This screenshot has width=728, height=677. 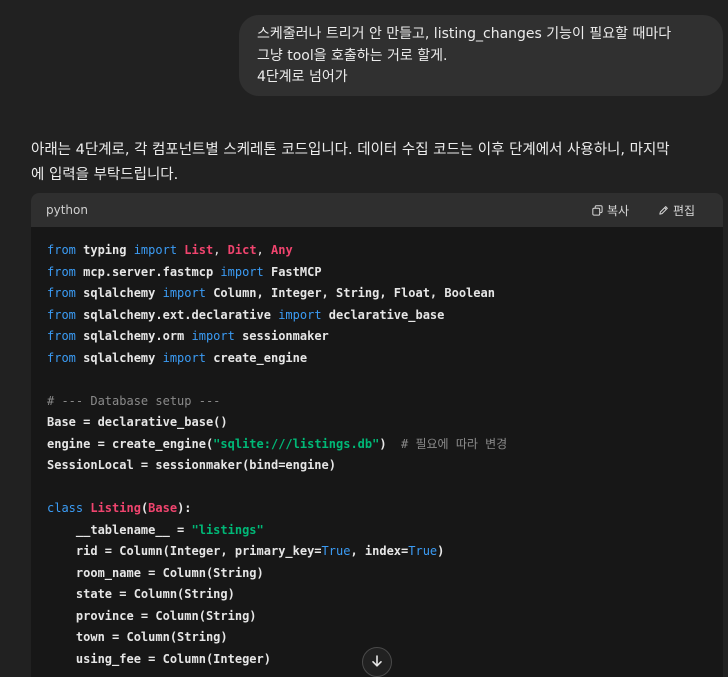 I want to click on code-token: using_fee = Column(Integer), so click(x=159, y=658).